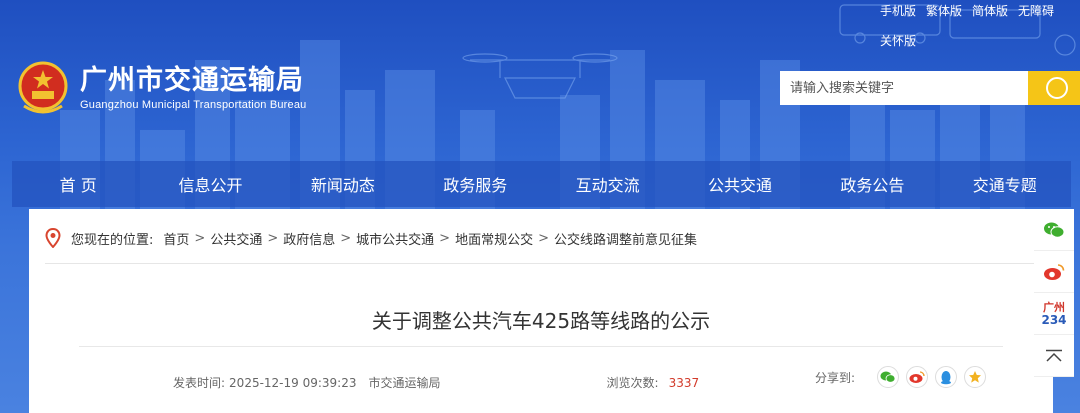  Describe the element at coordinates (608, 184) in the screenshot. I see `nav-interaction: 互动交流` at that location.